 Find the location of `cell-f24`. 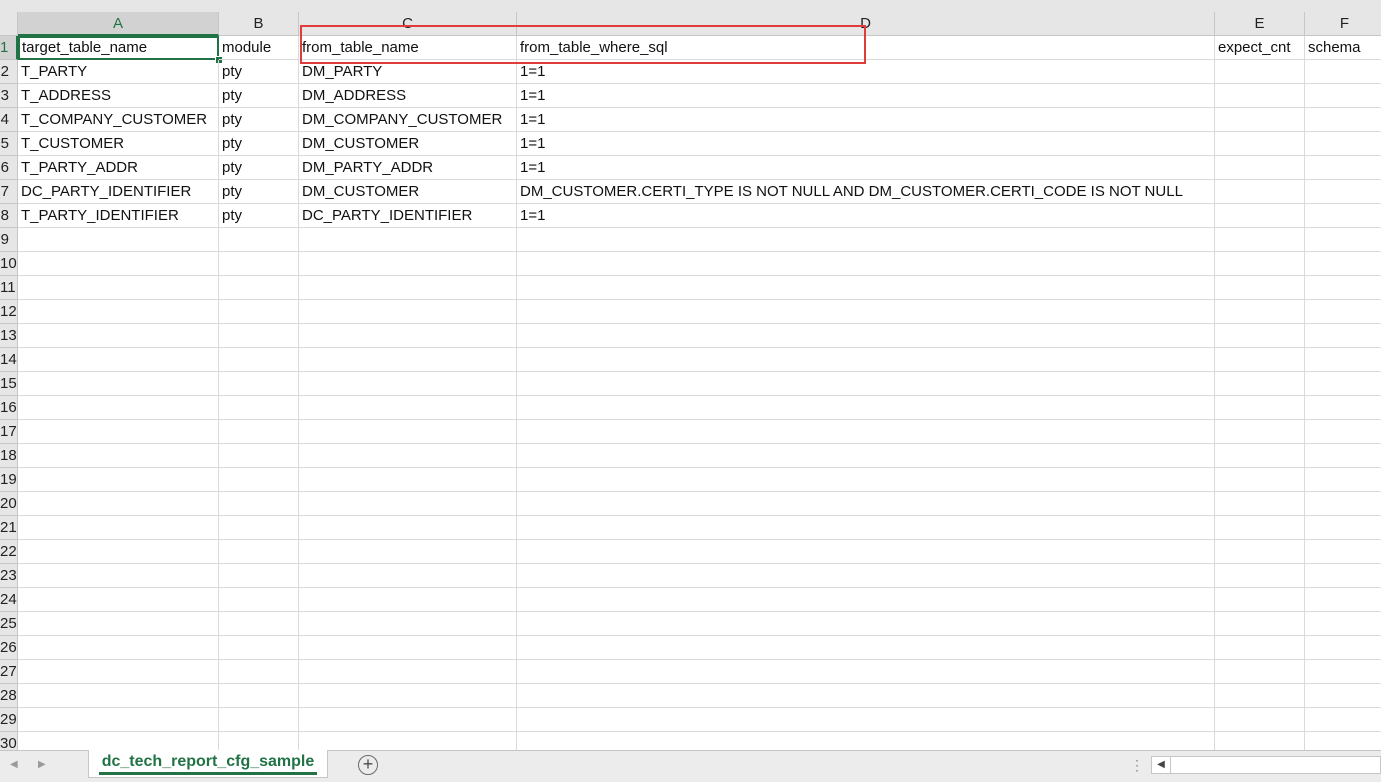

cell-f24 is located at coordinates (1343, 600).